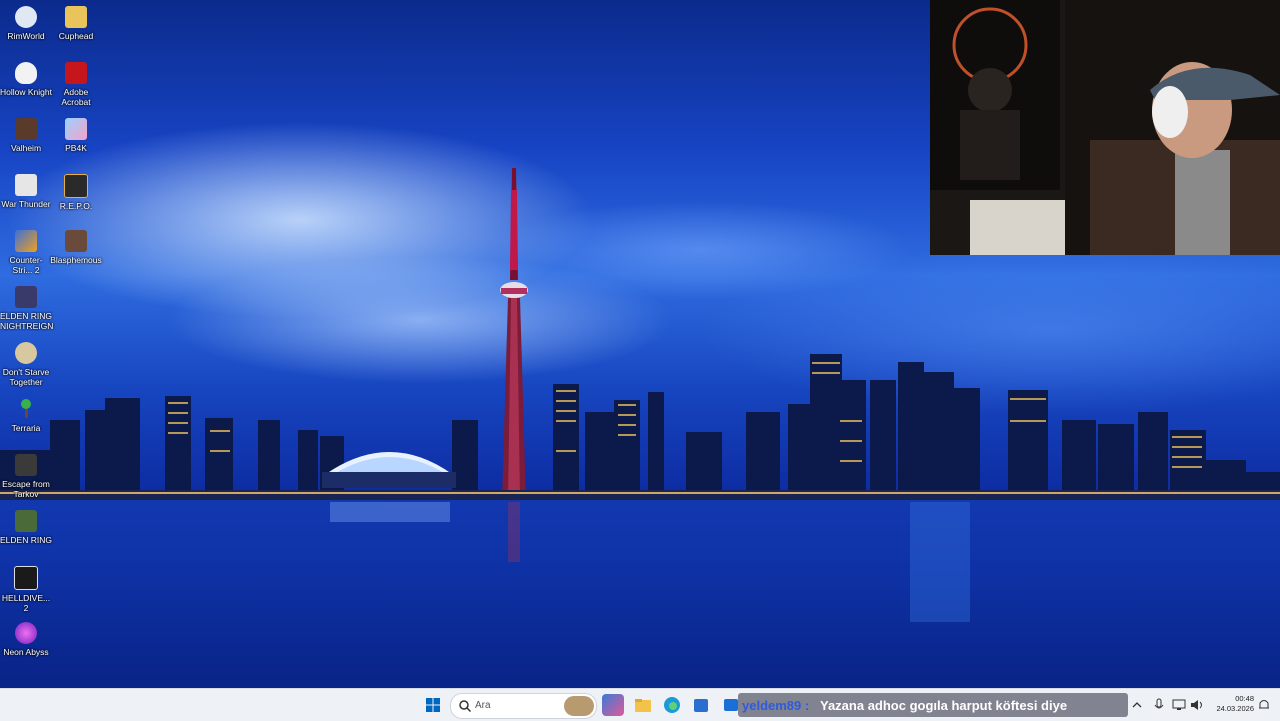  I want to click on desktop-icon-terraria: Terraria, so click(26, 415).